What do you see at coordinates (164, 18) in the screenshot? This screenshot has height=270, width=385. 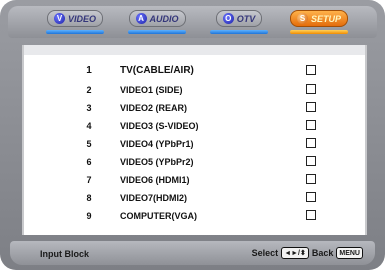 I see `tab-audio-label: AUDIO` at bounding box center [164, 18].